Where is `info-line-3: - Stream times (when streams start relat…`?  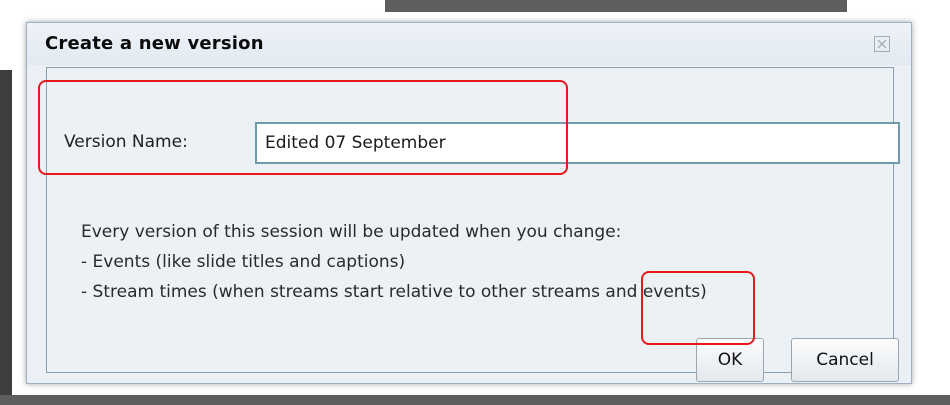
info-line-3: - Stream times (when streams start relat… is located at coordinates (394, 292).